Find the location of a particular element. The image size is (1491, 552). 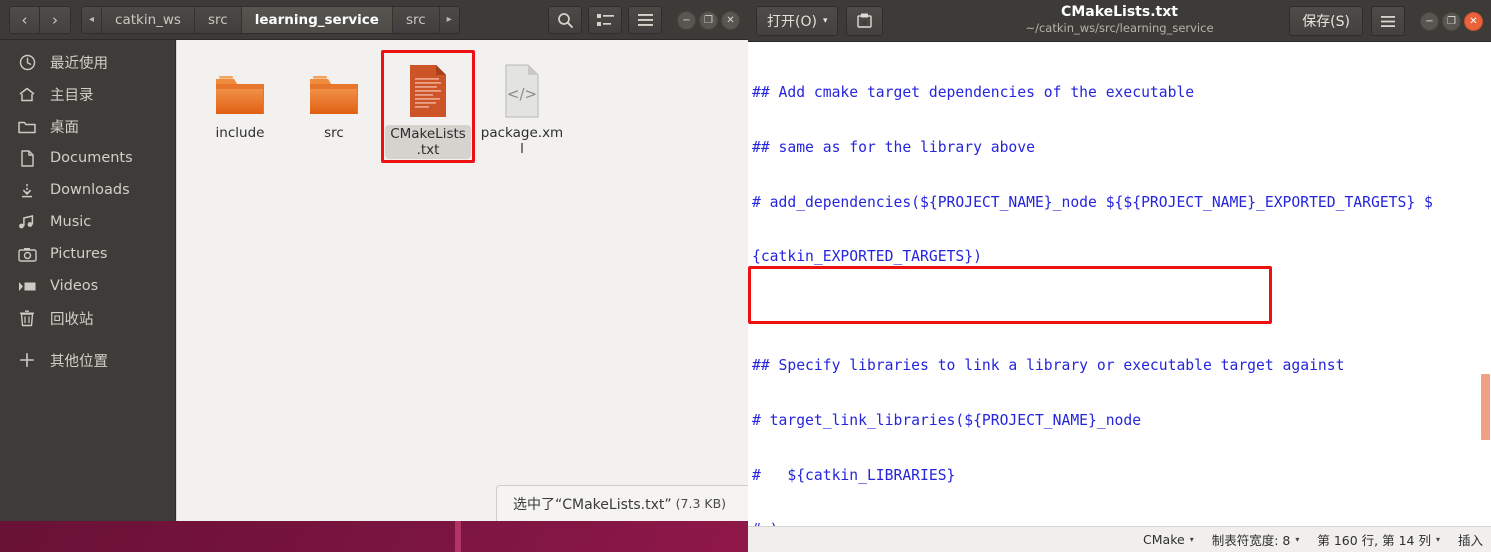

fm-minimize-button: − is located at coordinates (686, 20).